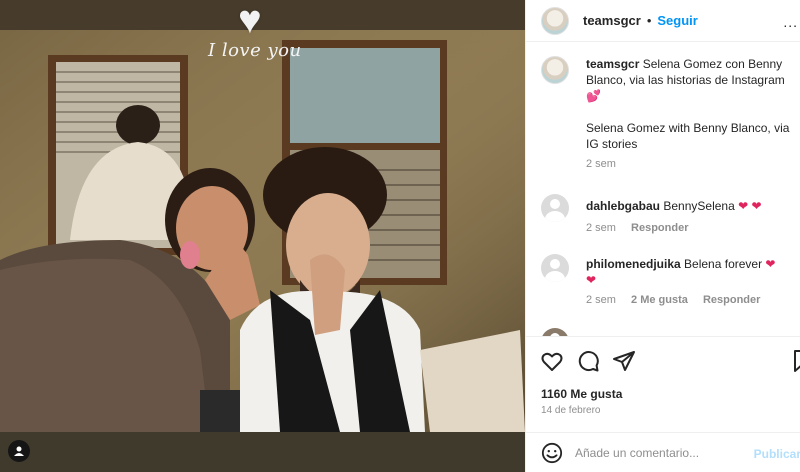 Image resolution: width=800 pixels, height=472 pixels. I want to click on comment-text: BennySelena, so click(699, 206).